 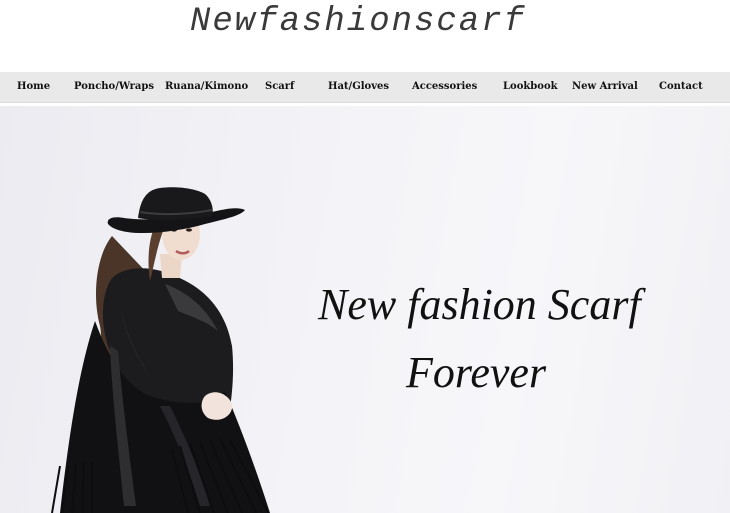 I want to click on nav-item-scarf: Scarf, so click(x=279, y=87).